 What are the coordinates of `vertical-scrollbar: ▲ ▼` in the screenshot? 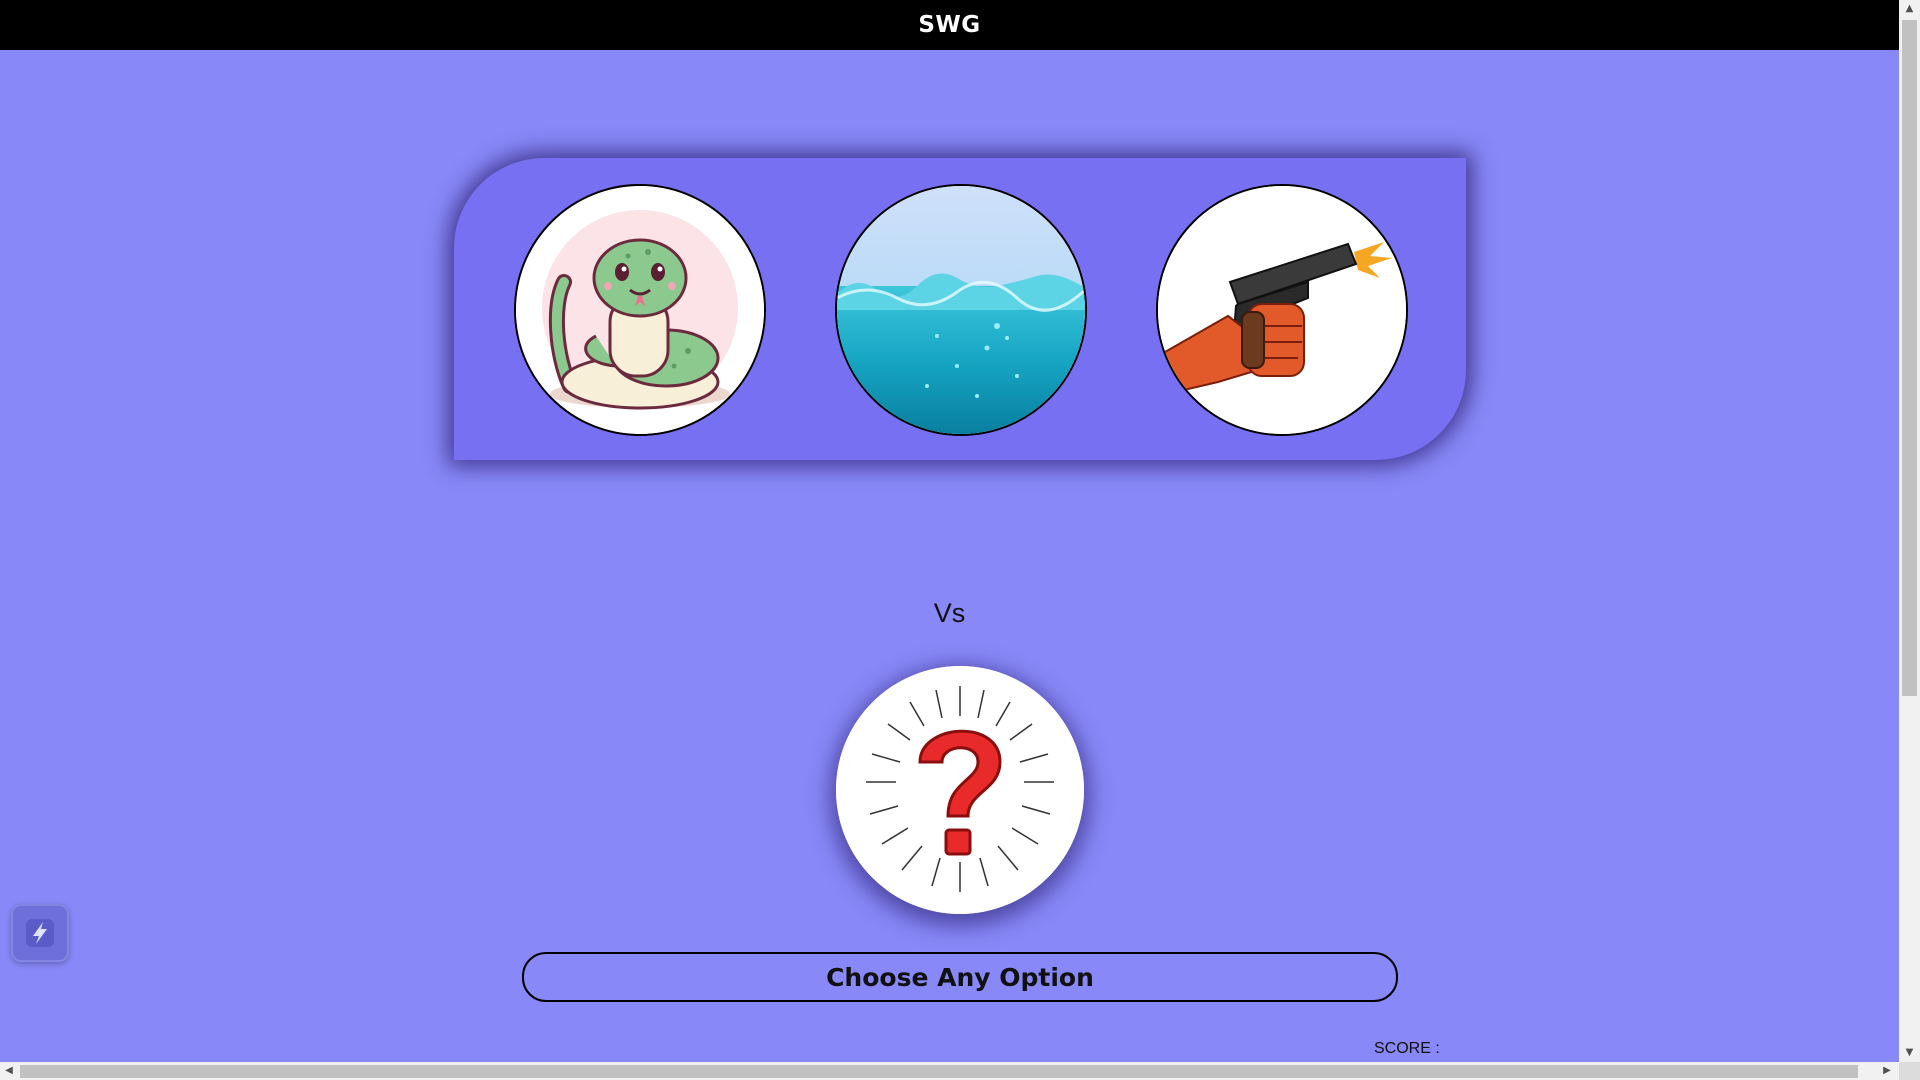 It's located at (1909, 531).